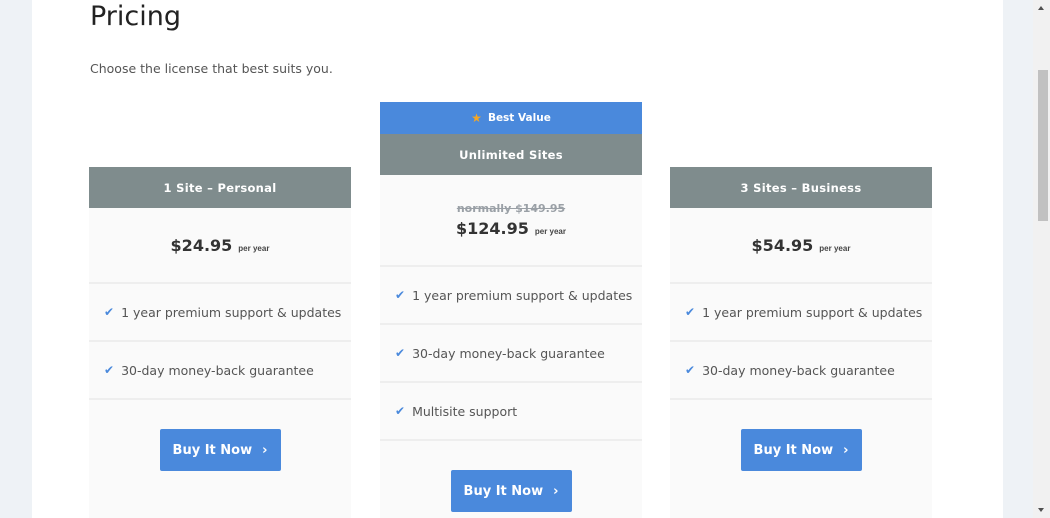 The width and height of the screenshot is (1050, 518). I want to click on buy-now-button-business: Buy It Now ›, so click(801, 450).